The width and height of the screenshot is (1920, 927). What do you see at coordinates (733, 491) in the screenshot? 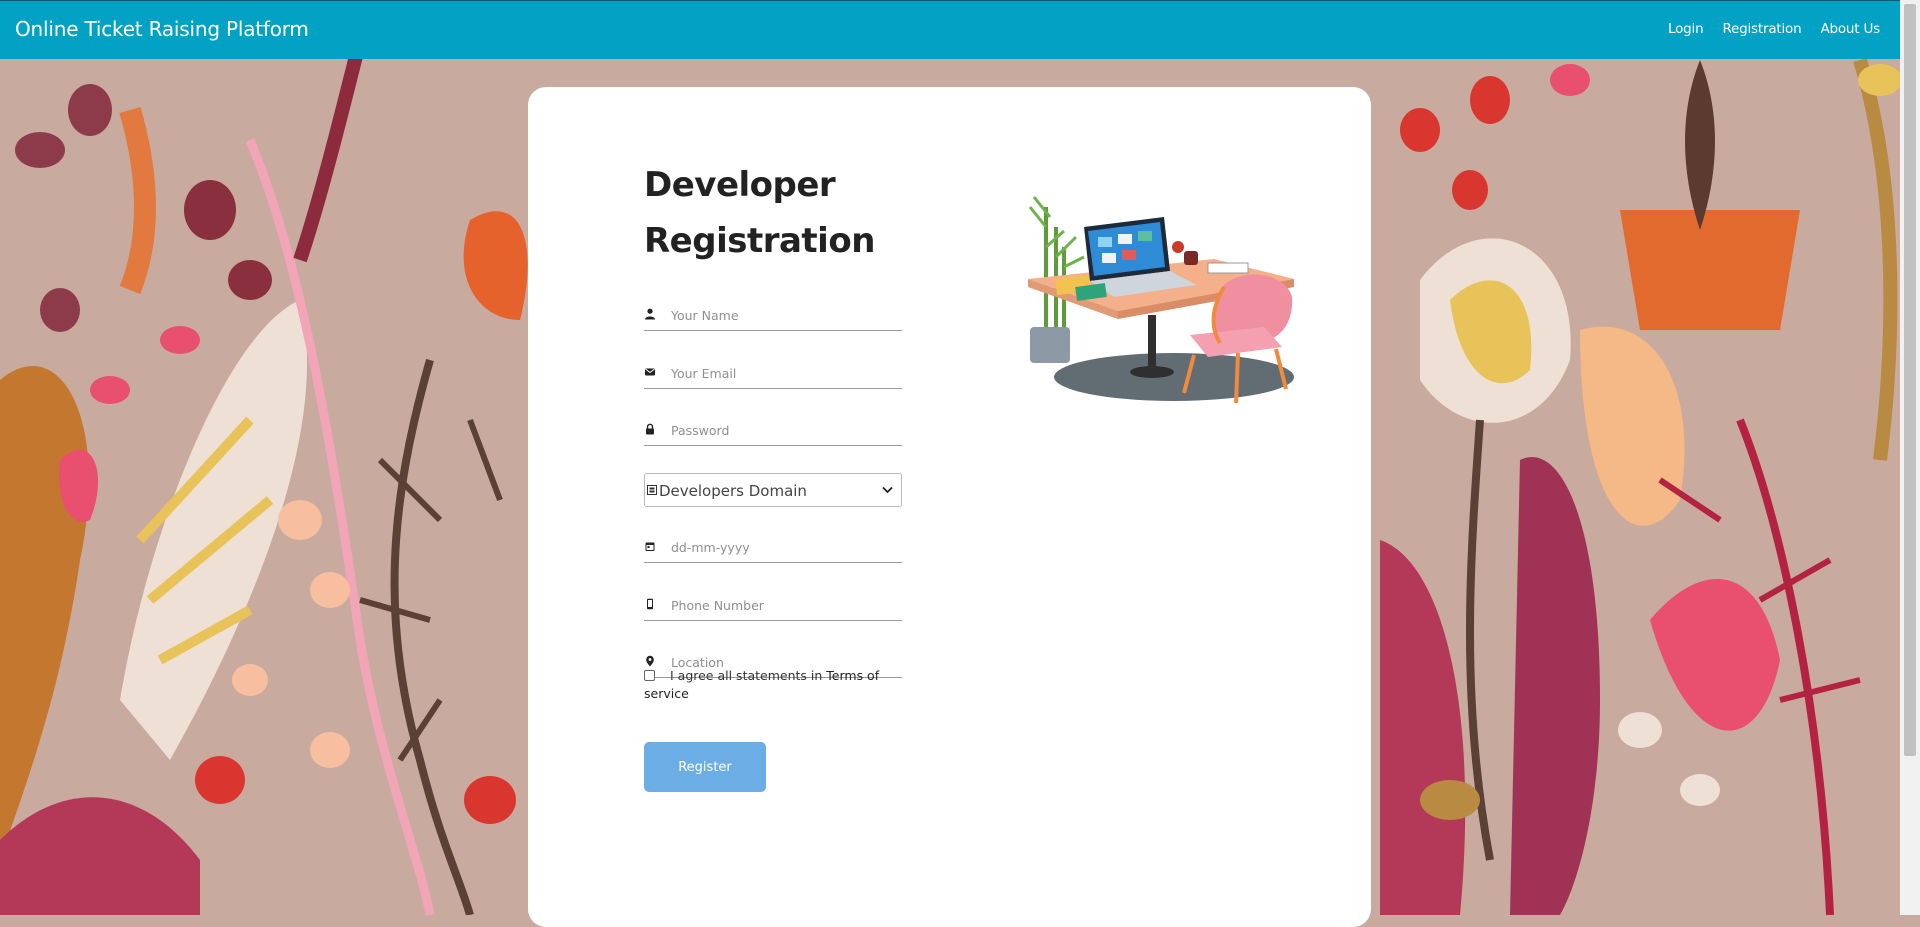
I see `domain-select-value: Developers Domain` at bounding box center [733, 491].